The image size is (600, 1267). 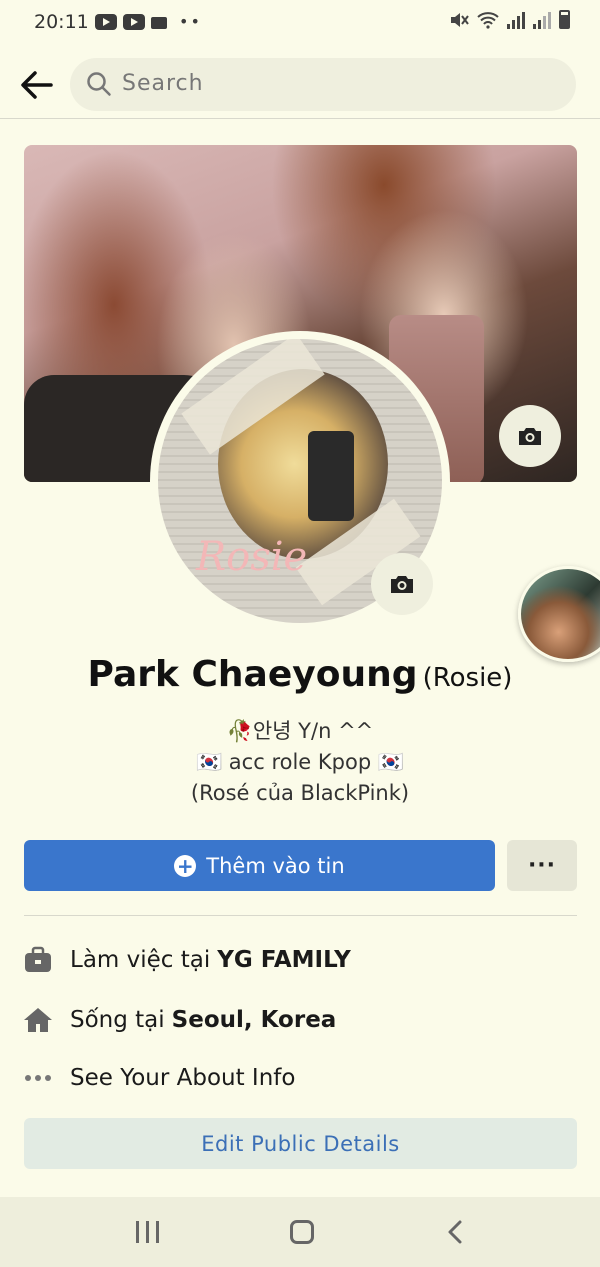 I want to click on bio-line: 🥀안녕 Y/n ^^, so click(x=300, y=731).